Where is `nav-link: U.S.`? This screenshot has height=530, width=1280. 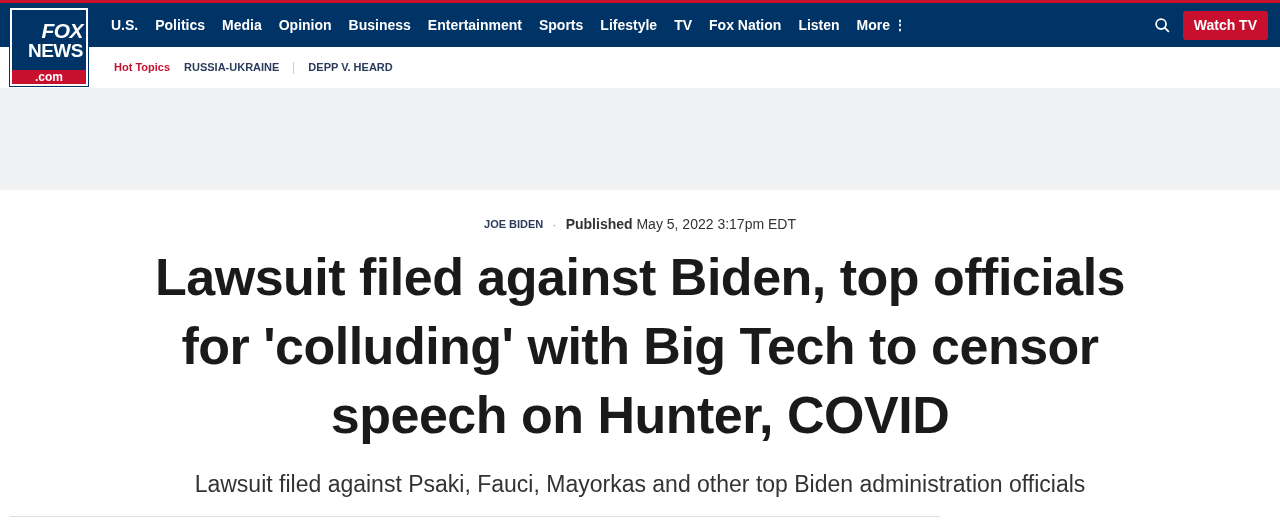 nav-link: U.S. is located at coordinates (125, 25).